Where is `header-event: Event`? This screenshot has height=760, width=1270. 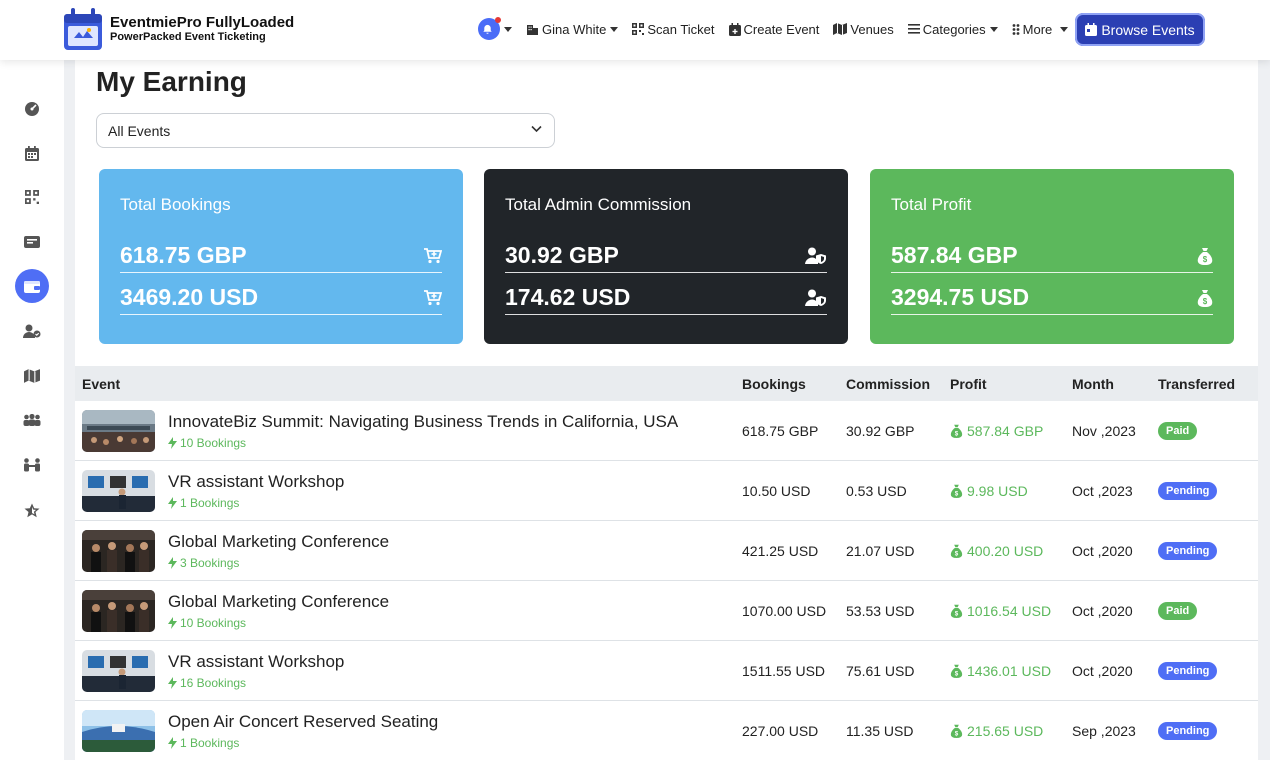 header-event: Event is located at coordinates (101, 383).